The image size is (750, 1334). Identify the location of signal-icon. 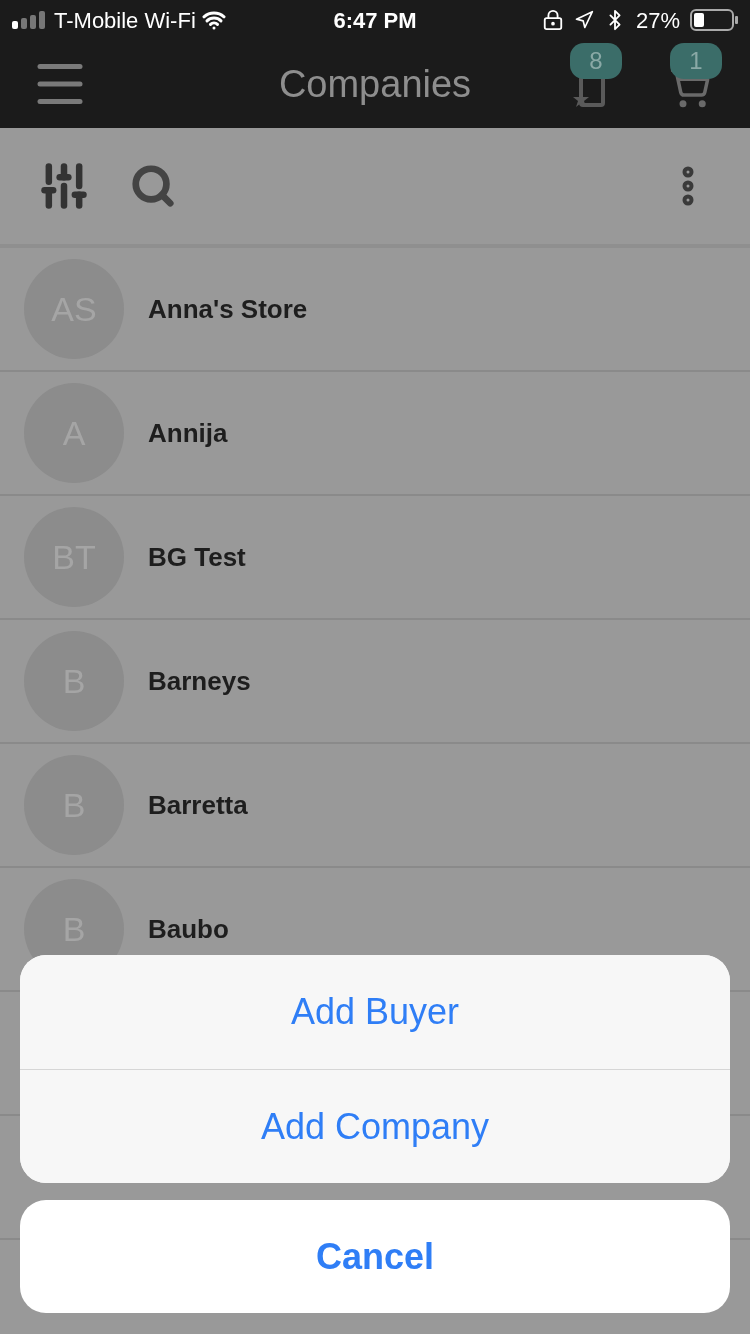
(30, 20).